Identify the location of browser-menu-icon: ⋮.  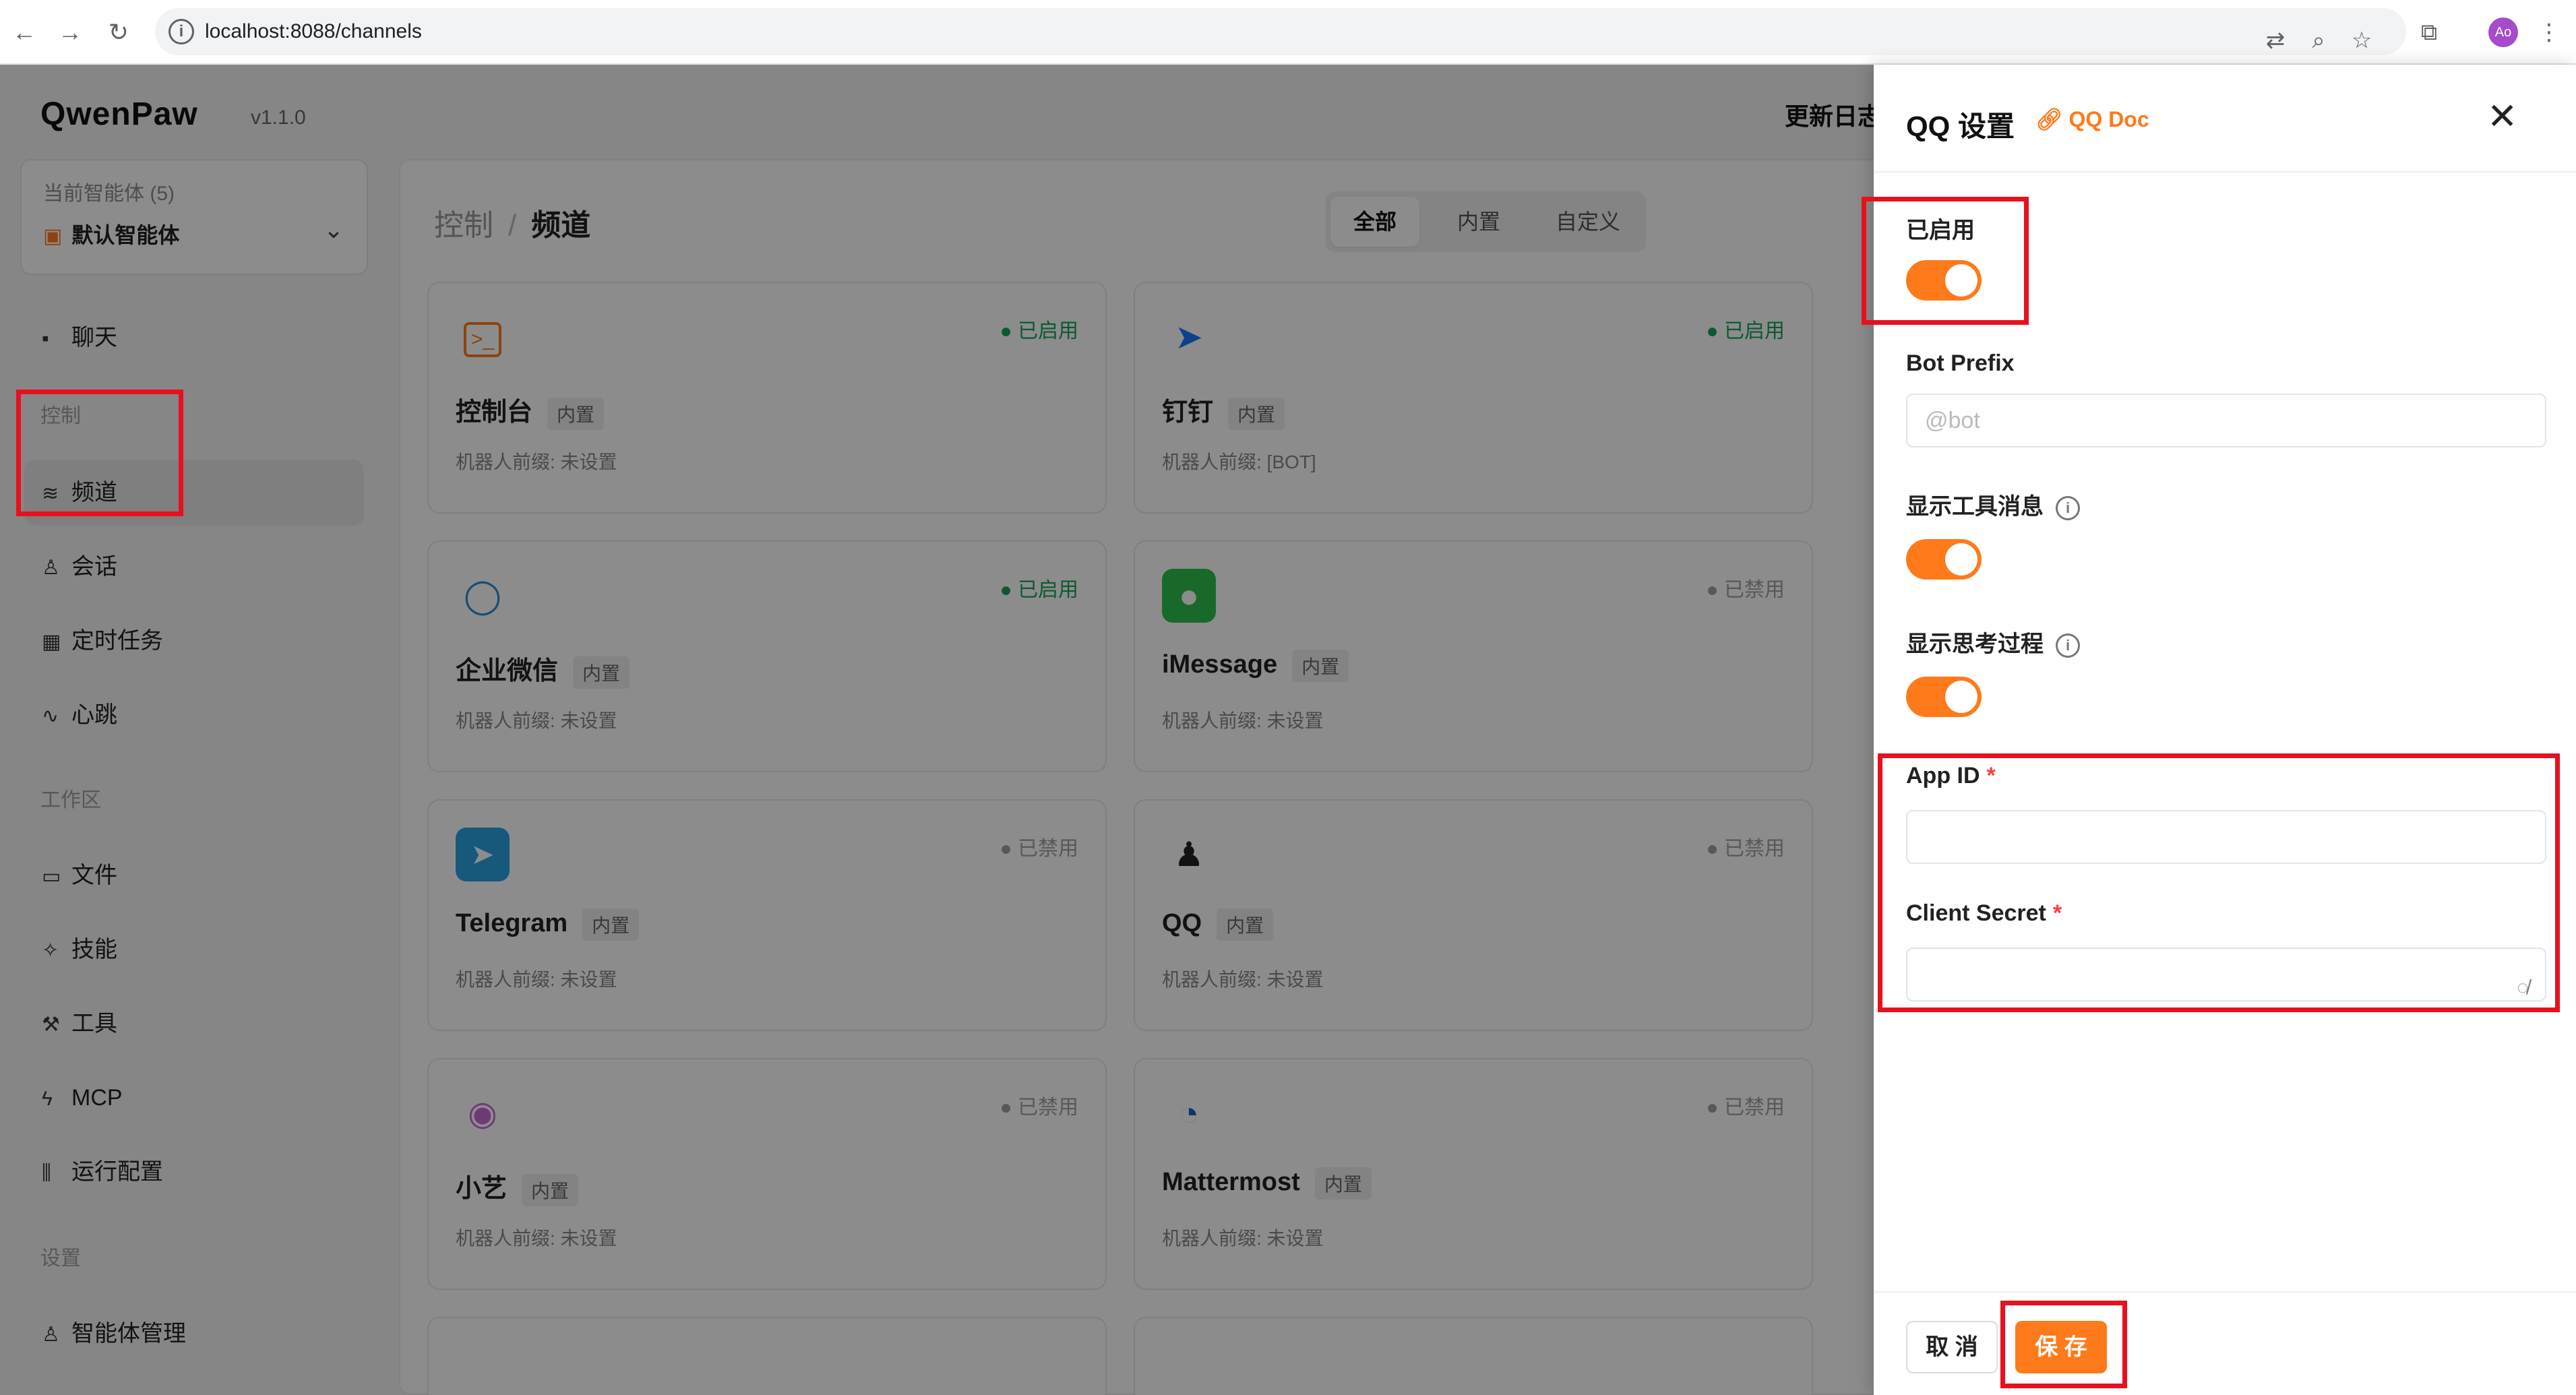
(2550, 32).